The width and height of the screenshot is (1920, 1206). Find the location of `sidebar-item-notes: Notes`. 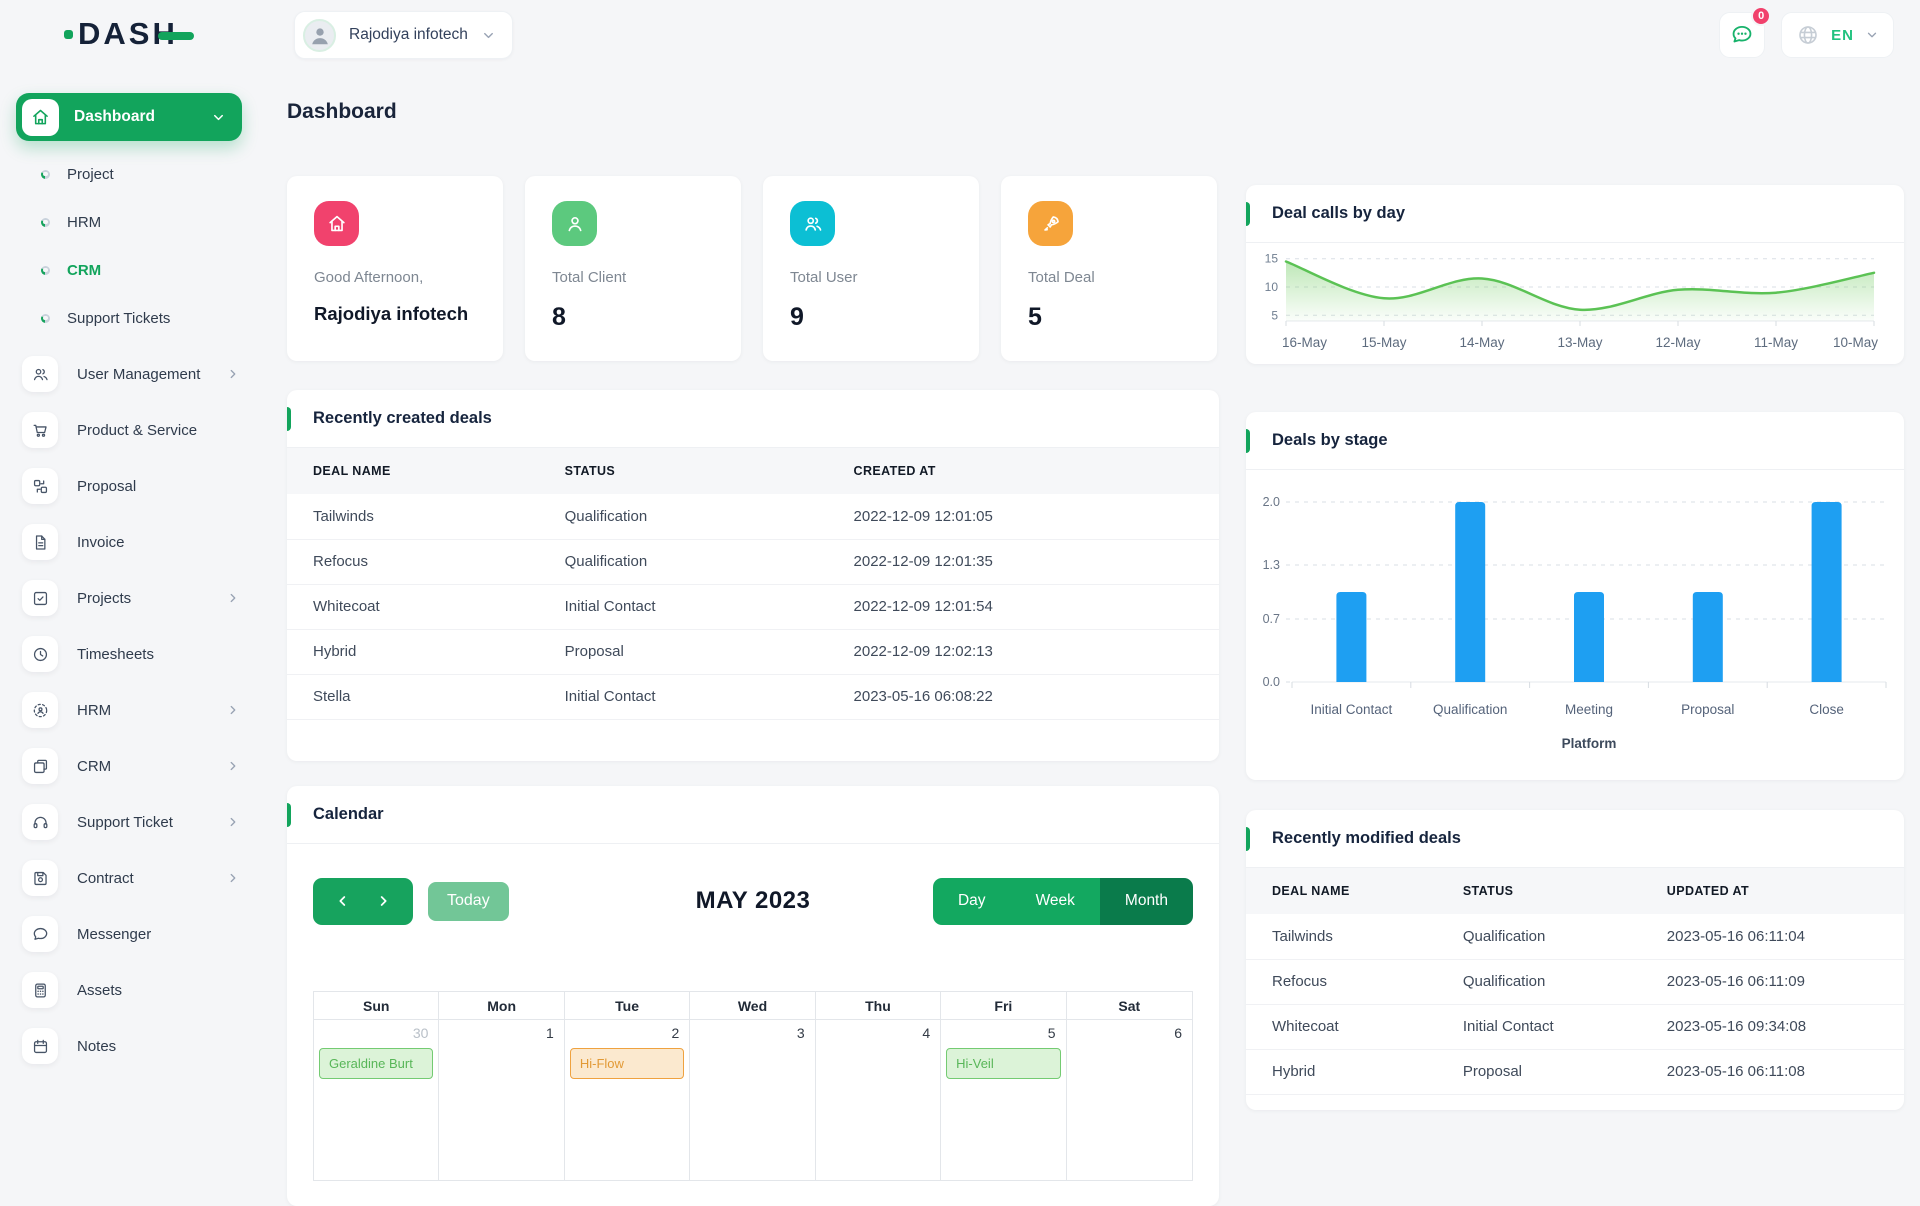

sidebar-item-notes: Notes is located at coordinates (130, 1046).